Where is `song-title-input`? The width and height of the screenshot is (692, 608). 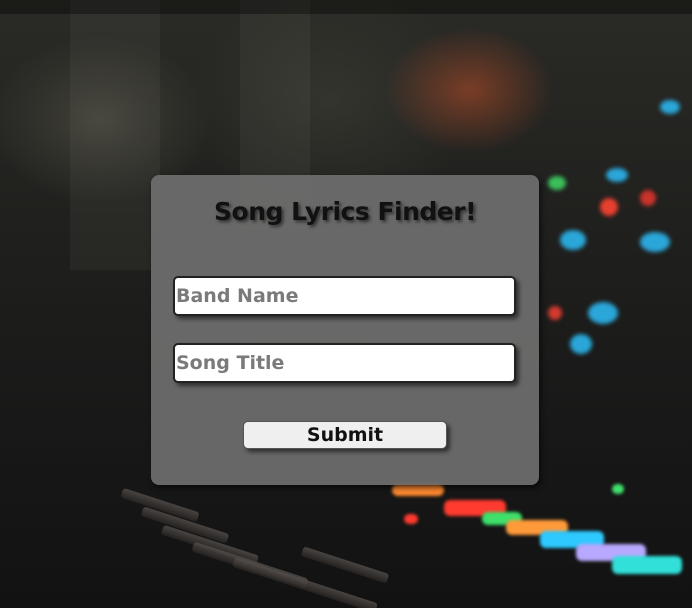
song-title-input is located at coordinates (344, 363).